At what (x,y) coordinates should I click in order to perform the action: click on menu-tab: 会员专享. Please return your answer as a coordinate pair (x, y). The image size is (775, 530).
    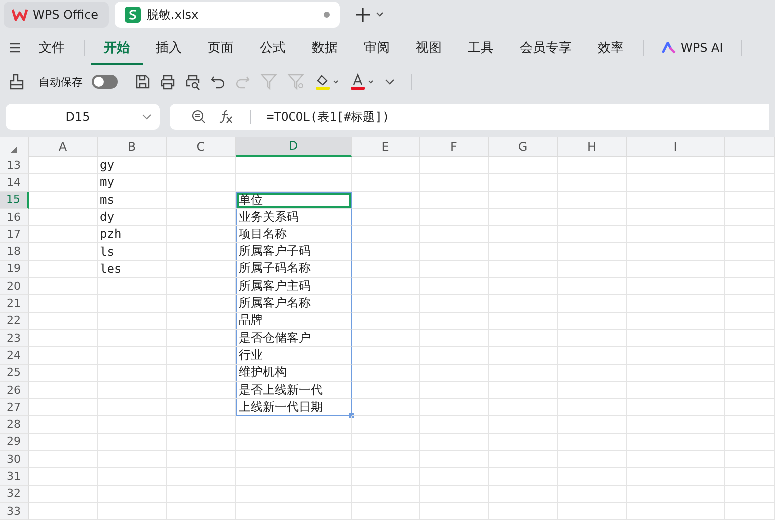
    Looking at the image, I should click on (546, 48).